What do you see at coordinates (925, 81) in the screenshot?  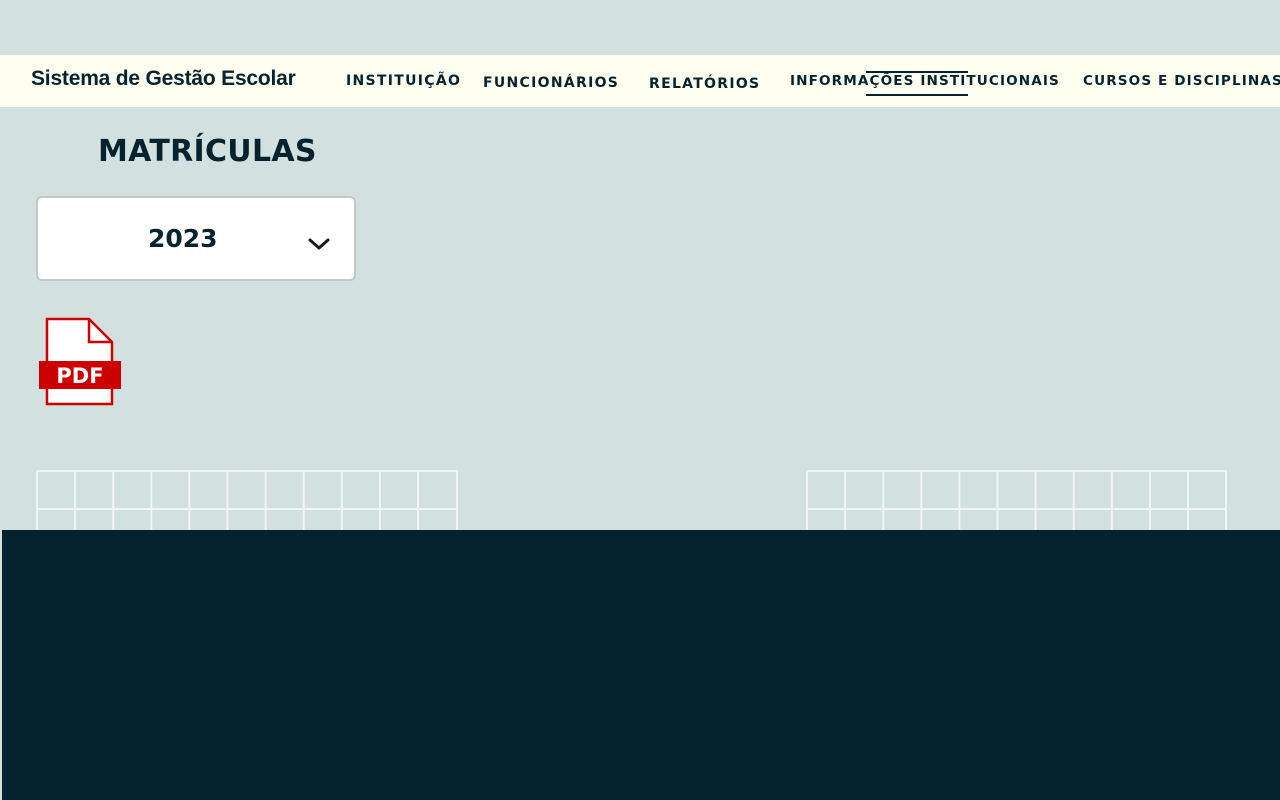 I see `nav-item-informacoes-institucionais: INFORMAÇÕES INSTITUCIONAIS` at bounding box center [925, 81].